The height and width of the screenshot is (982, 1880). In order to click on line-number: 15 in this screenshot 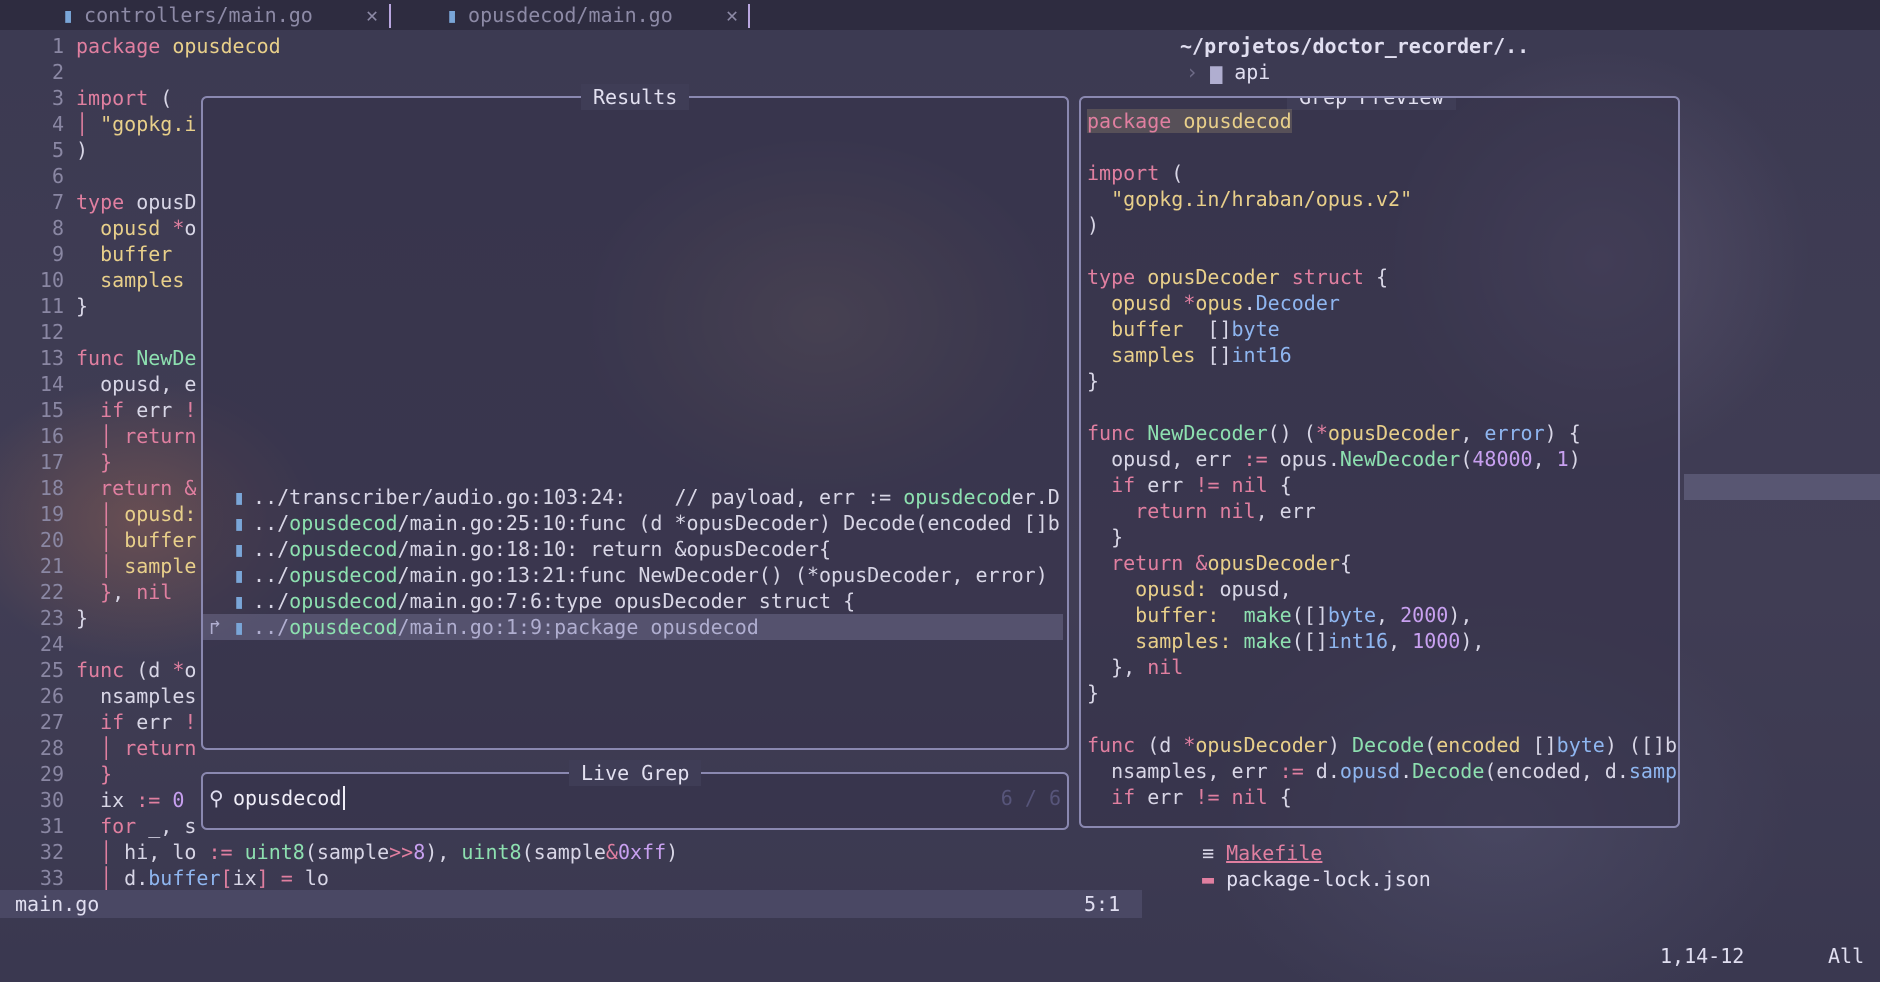, I will do `click(51, 410)`.